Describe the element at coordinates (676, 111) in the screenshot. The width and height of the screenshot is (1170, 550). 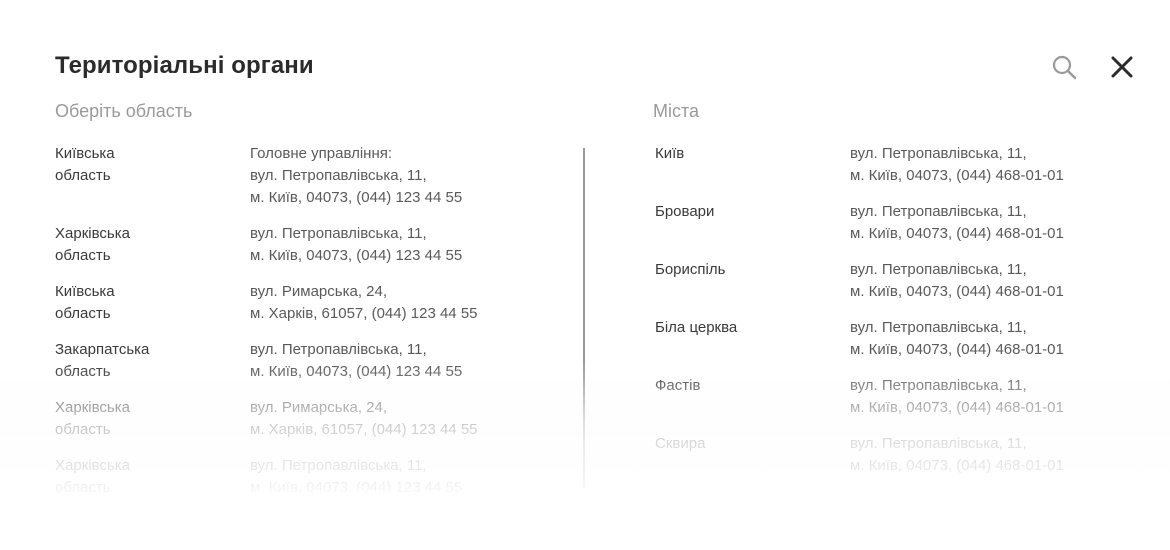
I see `cities-heading: Міста` at that location.